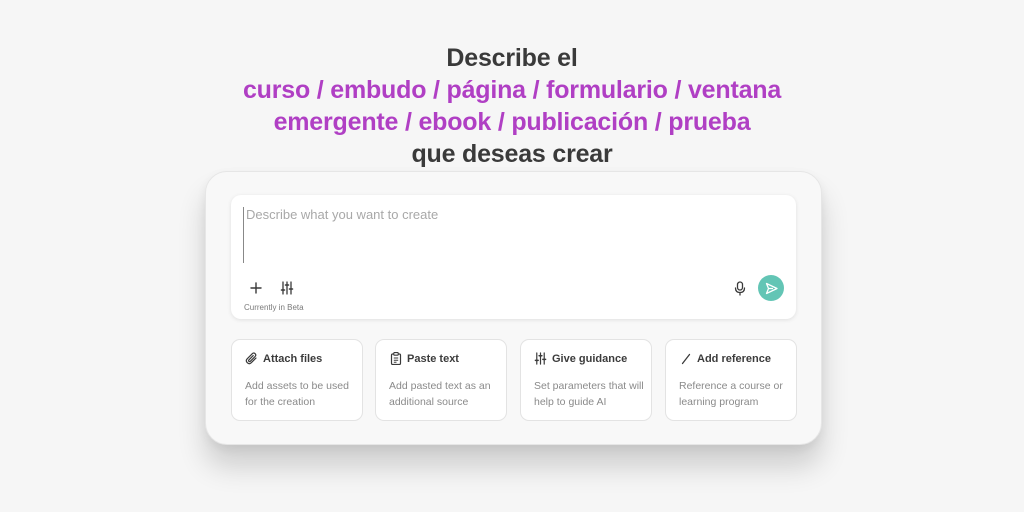 The height and width of the screenshot is (512, 1024). I want to click on beta-label: Currently in Beta, so click(274, 307).